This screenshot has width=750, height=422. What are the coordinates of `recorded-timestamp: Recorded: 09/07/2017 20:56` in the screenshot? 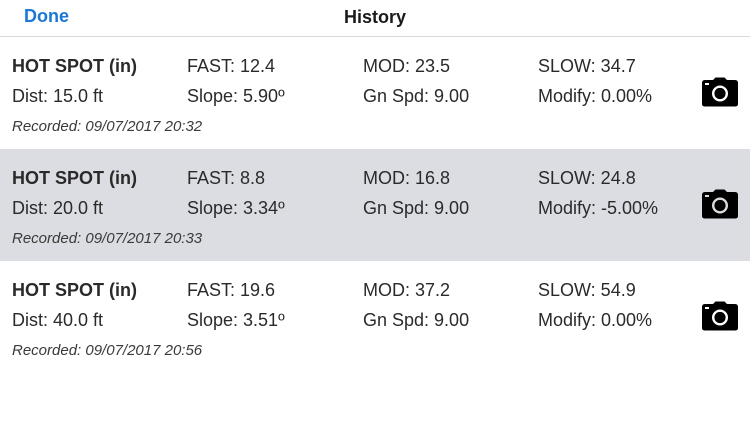 It's located at (107, 350).